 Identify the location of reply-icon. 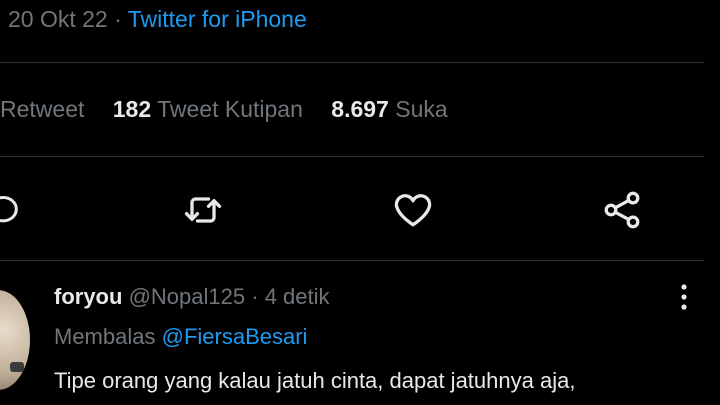
(9, 209).